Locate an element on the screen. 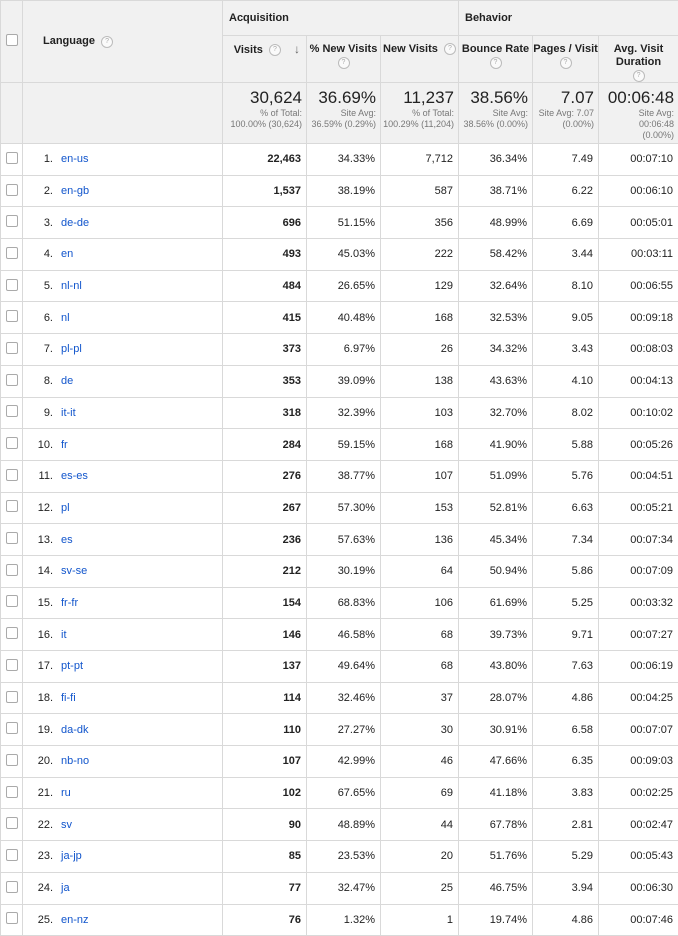 This screenshot has height=936, width=678. row-index: 9. is located at coordinates (46, 413).